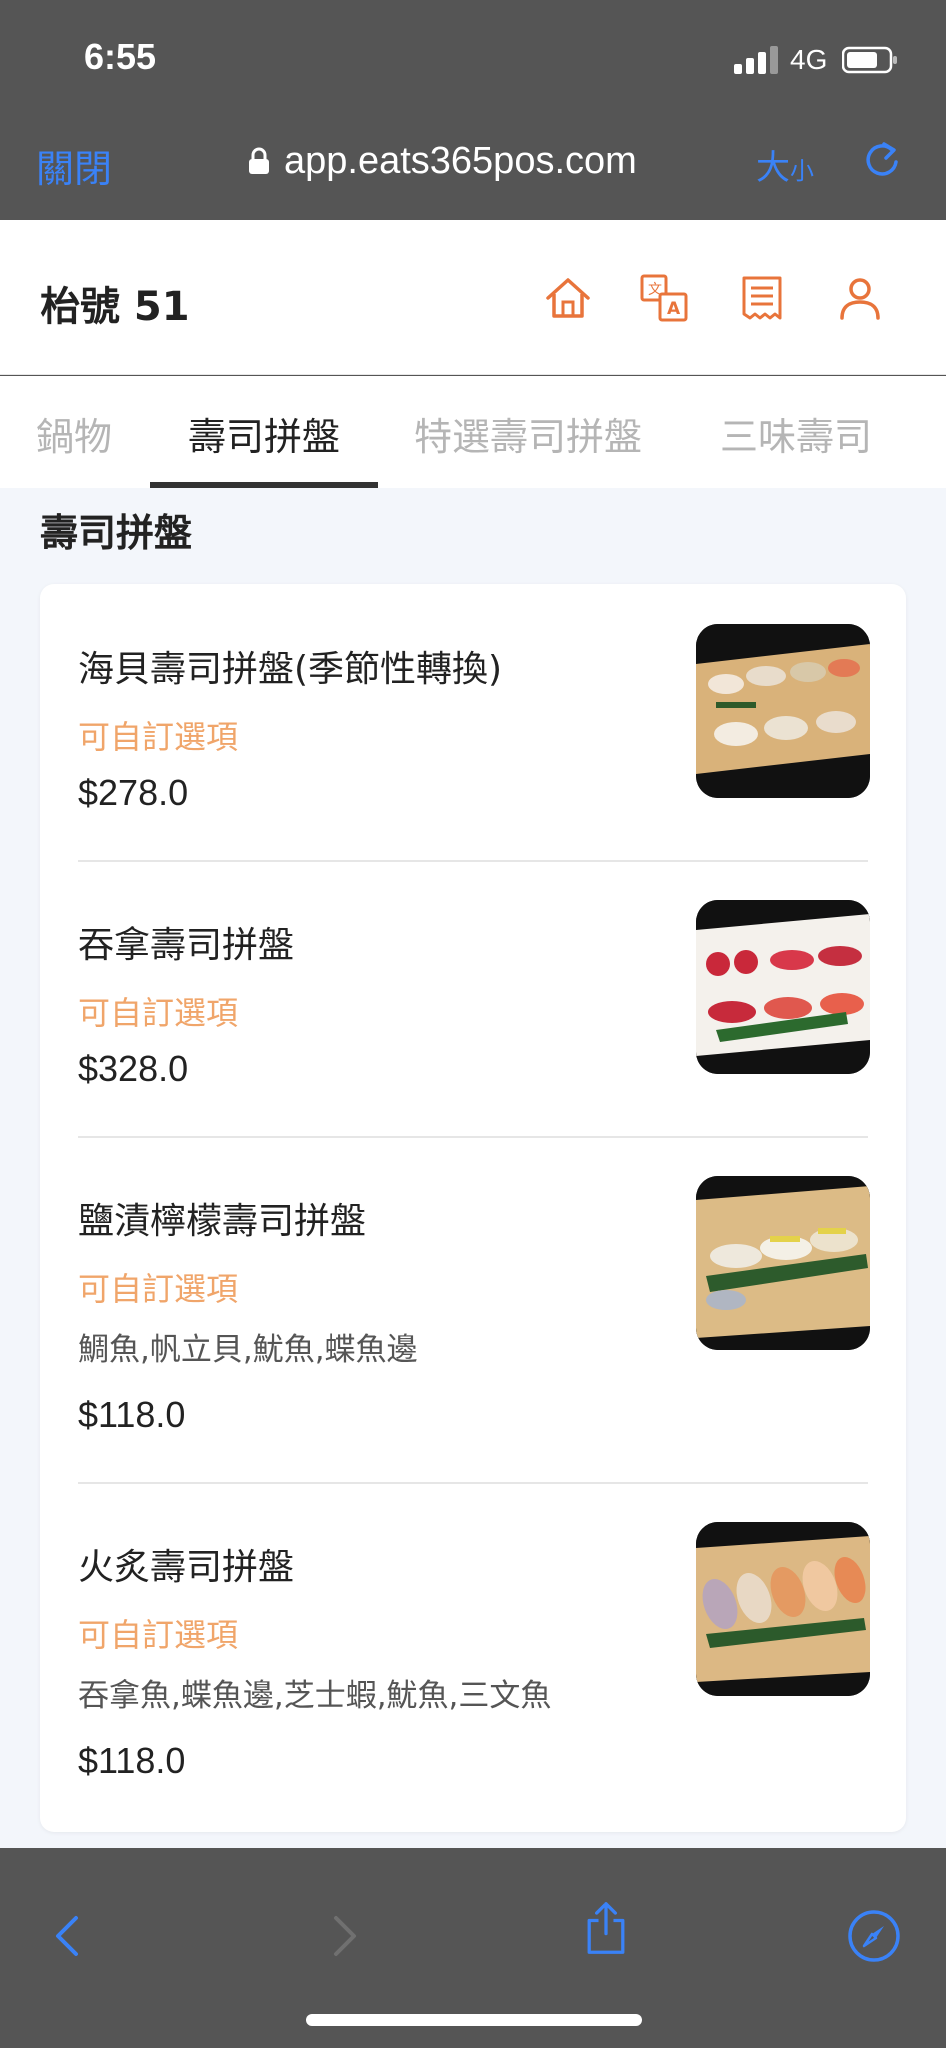 This screenshot has width=946, height=2048. I want to click on item-description: 吞拿魚,蝶魚邊,芝士蝦,魷魚,三文魚, so click(315, 1696).